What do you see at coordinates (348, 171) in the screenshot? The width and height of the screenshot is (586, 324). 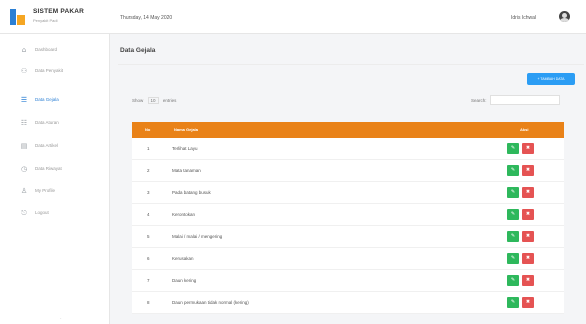 I see `table-row: 2 Mata tanaman ✎ ✖` at bounding box center [348, 171].